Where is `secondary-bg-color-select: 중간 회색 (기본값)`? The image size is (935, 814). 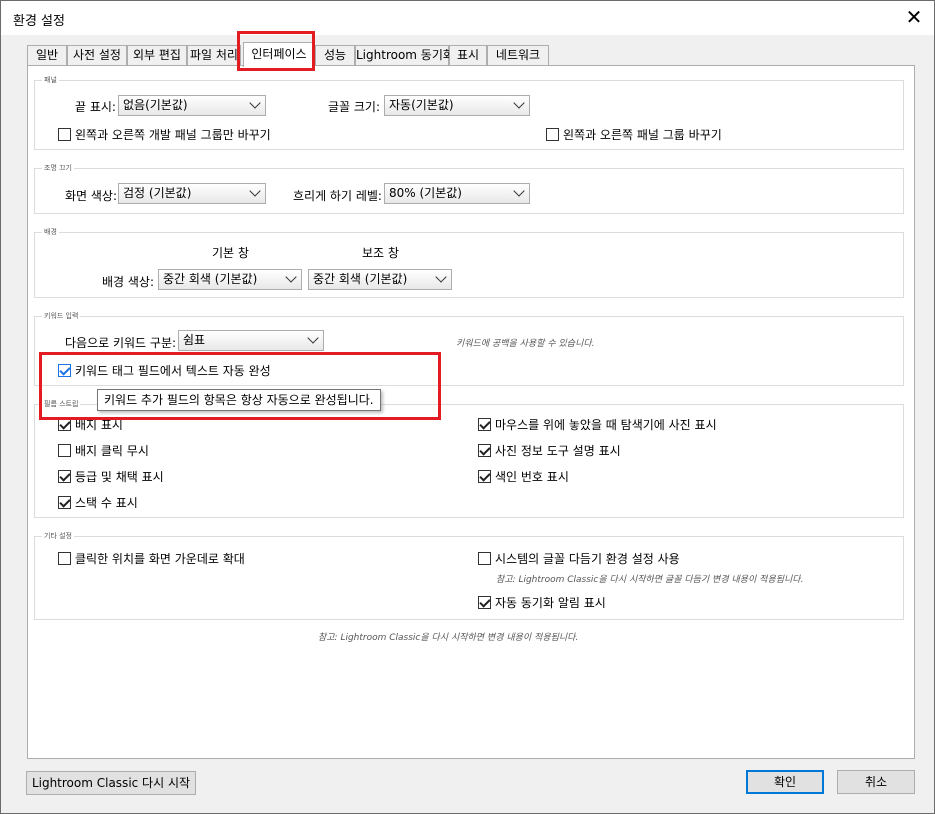 secondary-bg-color-select: 중간 회색 (기본값) is located at coordinates (380, 279).